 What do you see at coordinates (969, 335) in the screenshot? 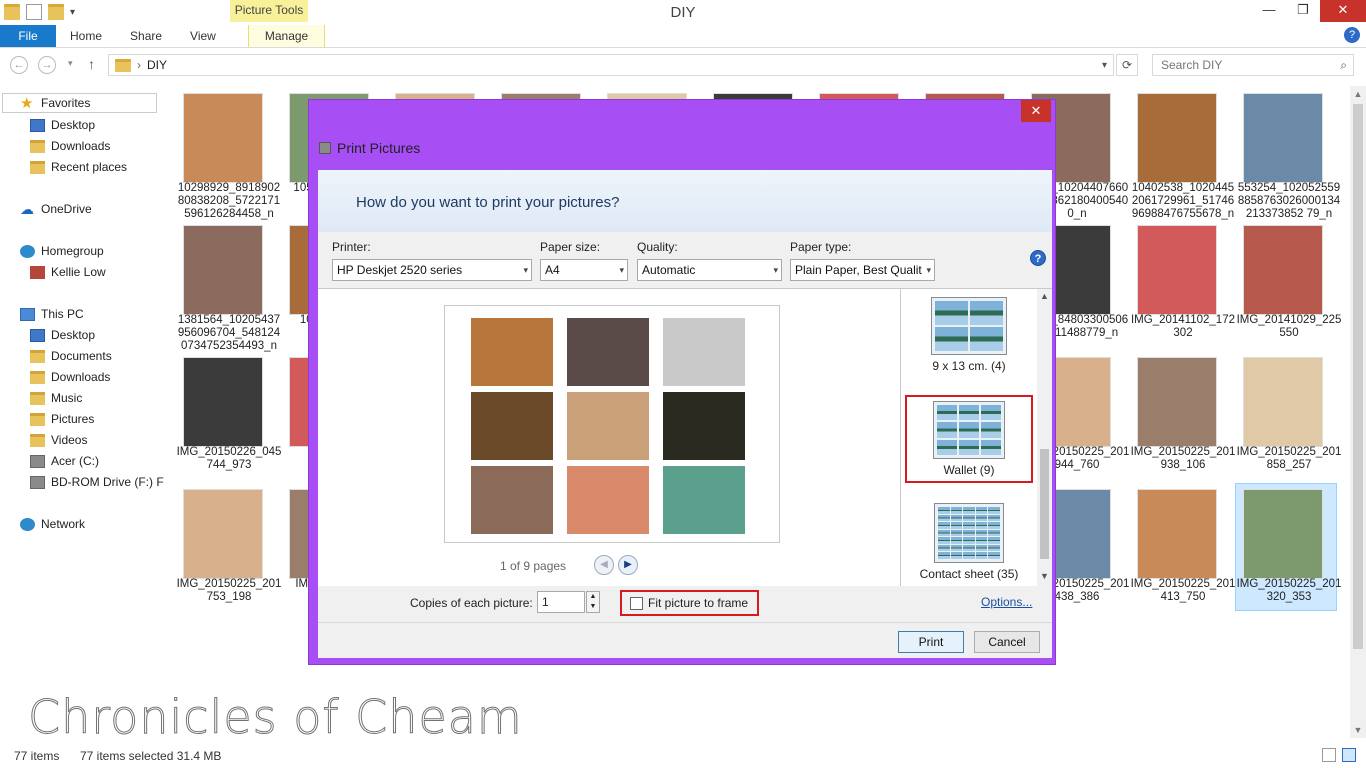
I see `layout-9x13: 9 x 13 cm. (4)` at bounding box center [969, 335].